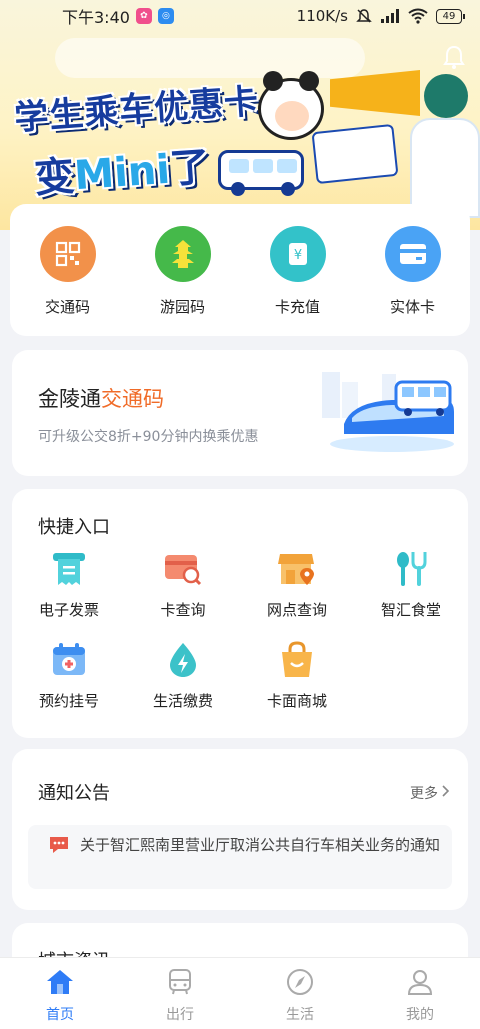 The width and height of the screenshot is (480, 1029). Describe the element at coordinates (59, 847) in the screenshot. I see `message-icon` at that location.